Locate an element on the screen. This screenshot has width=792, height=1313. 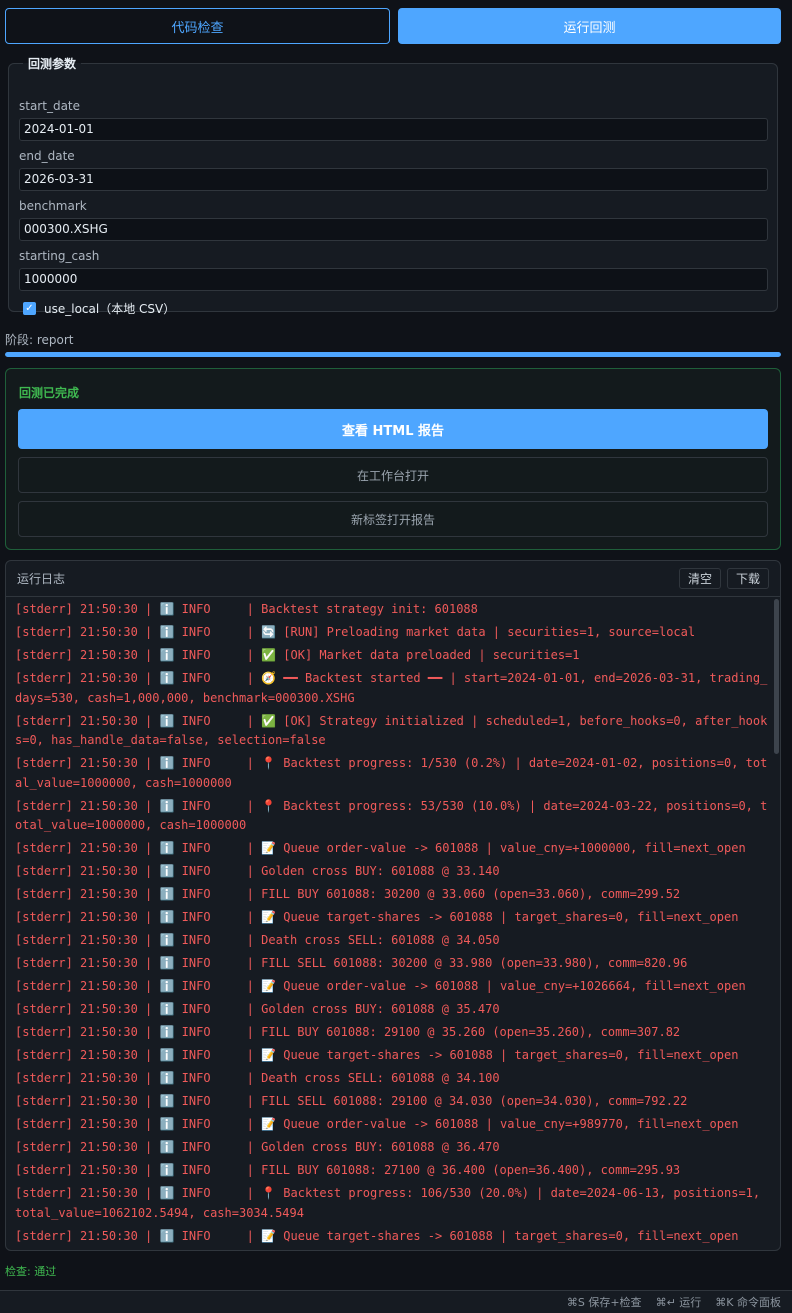
benchmark-input: 000300.XSHG is located at coordinates (393, 229).